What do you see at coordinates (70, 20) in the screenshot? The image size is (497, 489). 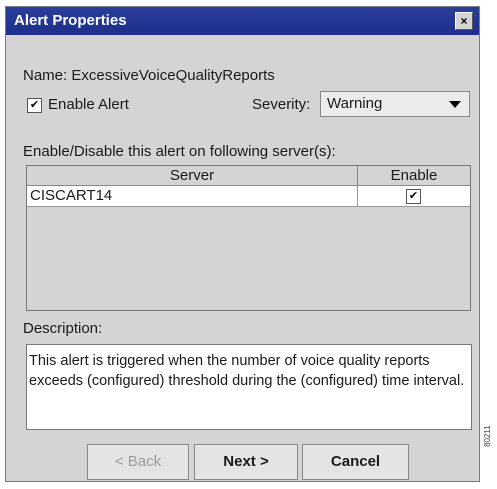 I see `window-title: Alert Properties` at bounding box center [70, 20].